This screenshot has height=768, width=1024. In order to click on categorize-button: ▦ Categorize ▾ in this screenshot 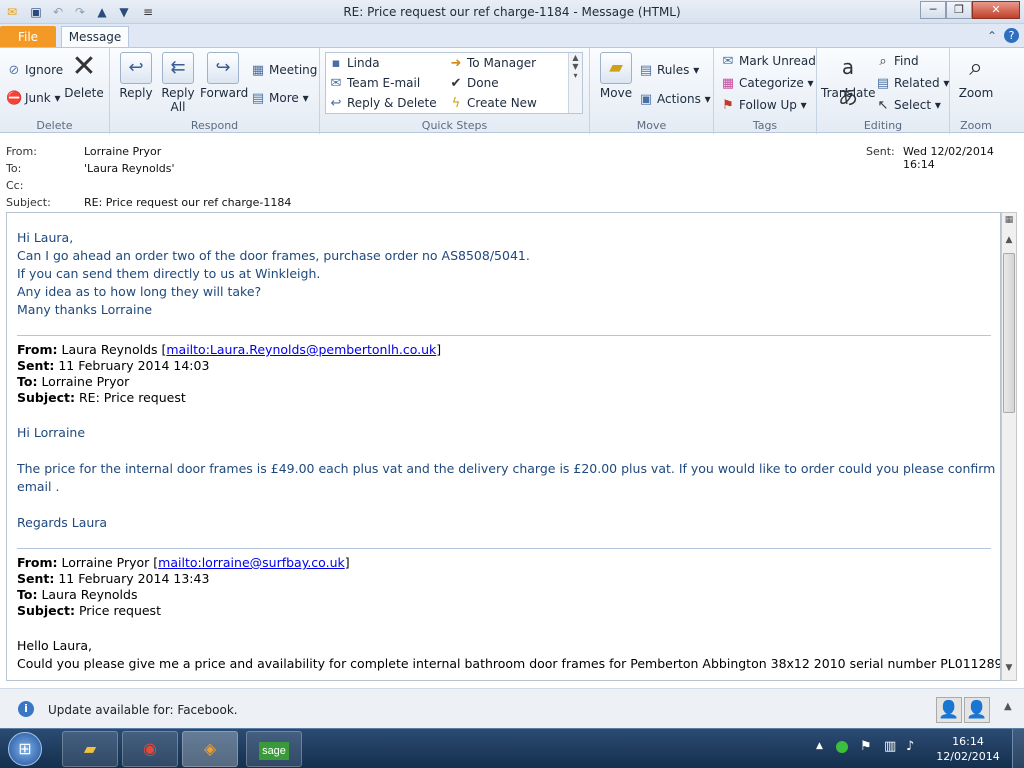, I will do `click(767, 83)`.